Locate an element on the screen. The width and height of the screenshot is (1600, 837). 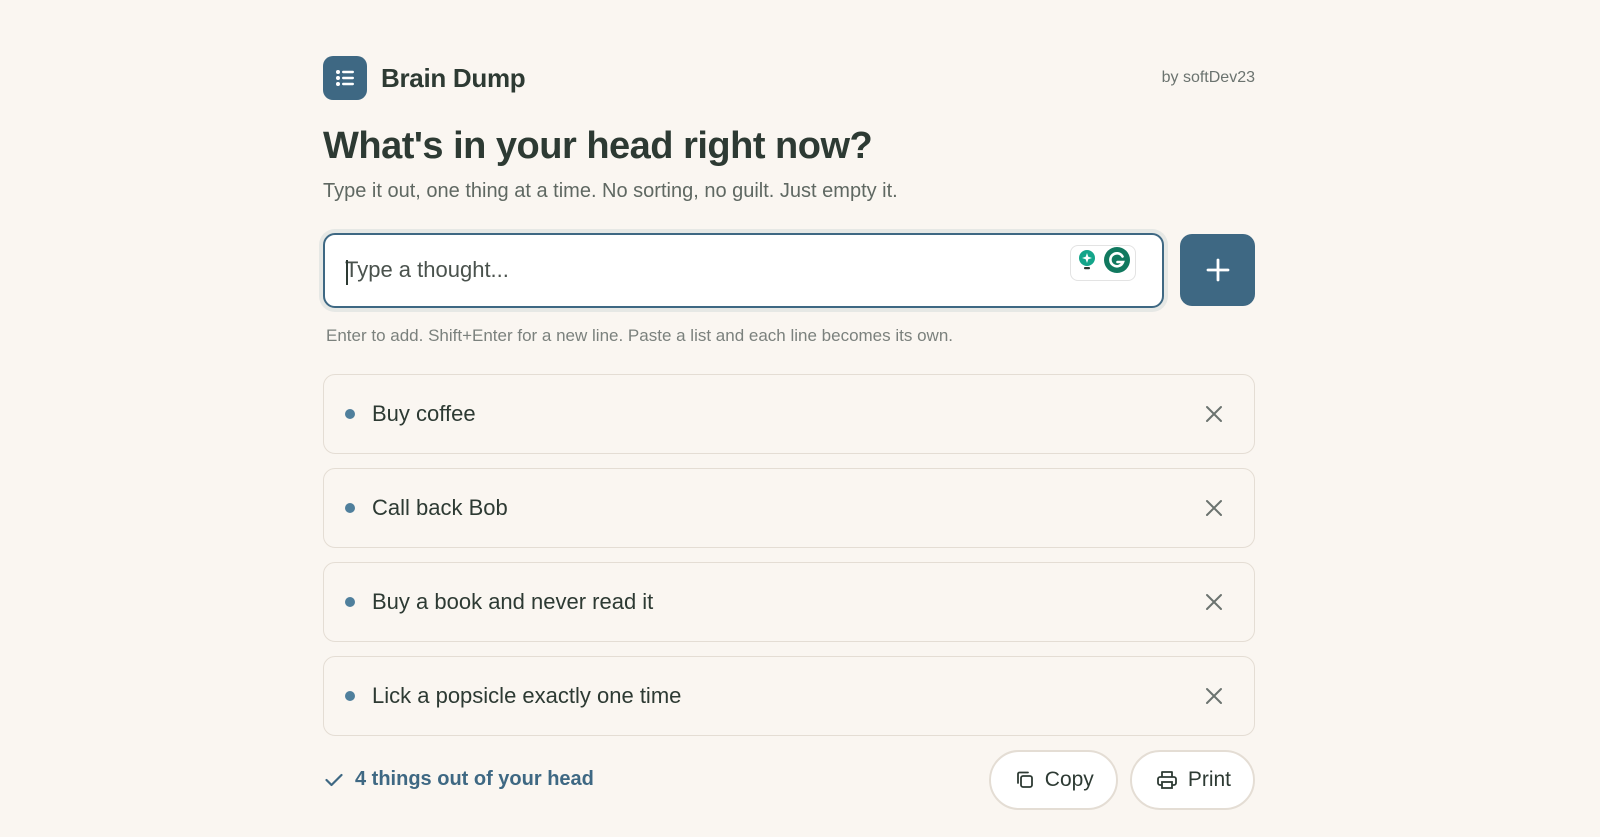
copy-button-label: Copy is located at coordinates (1069, 779).